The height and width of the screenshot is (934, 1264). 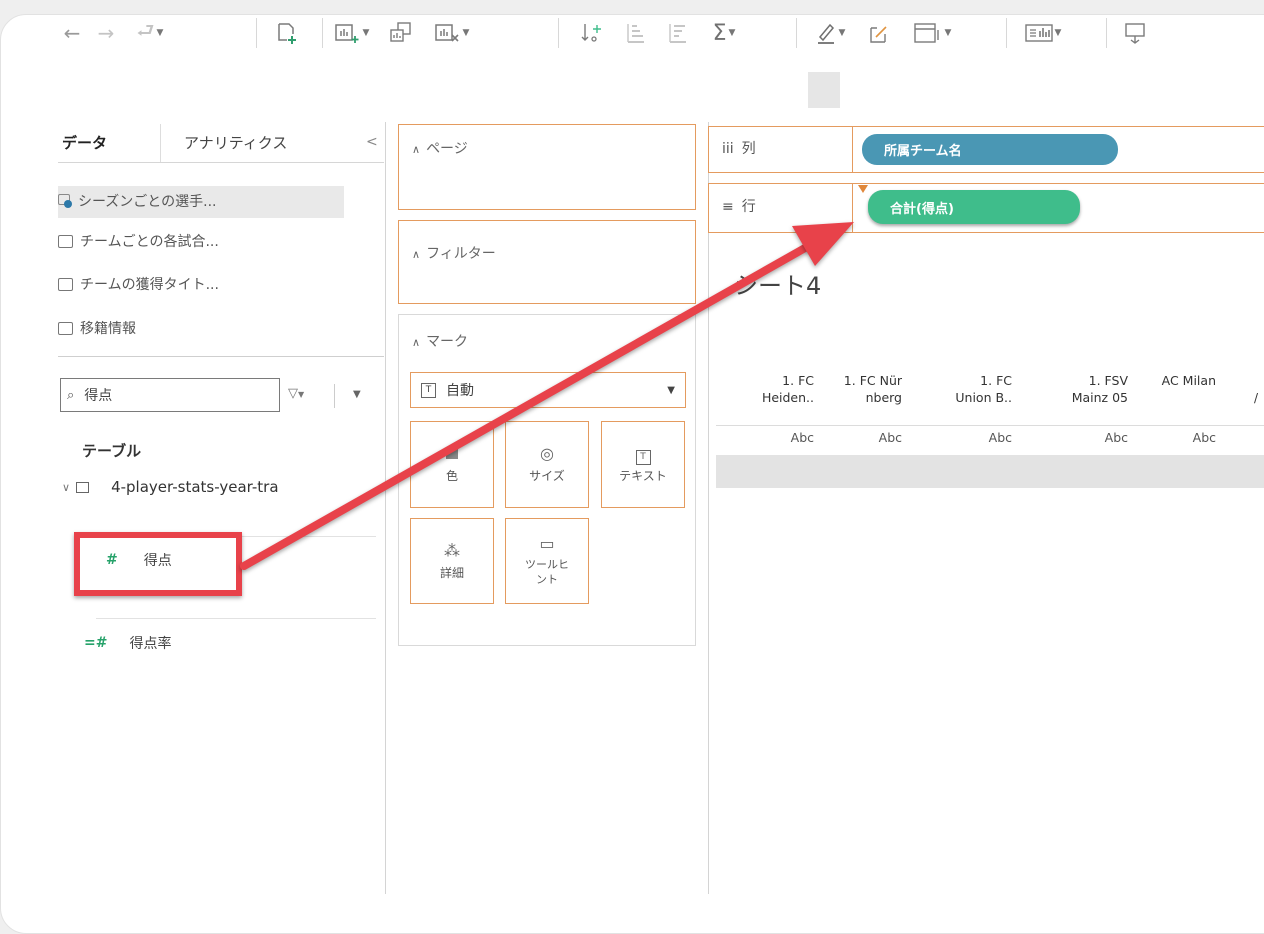 I want to click on clear-sheet-icon: ▼, so click(x=452, y=33).